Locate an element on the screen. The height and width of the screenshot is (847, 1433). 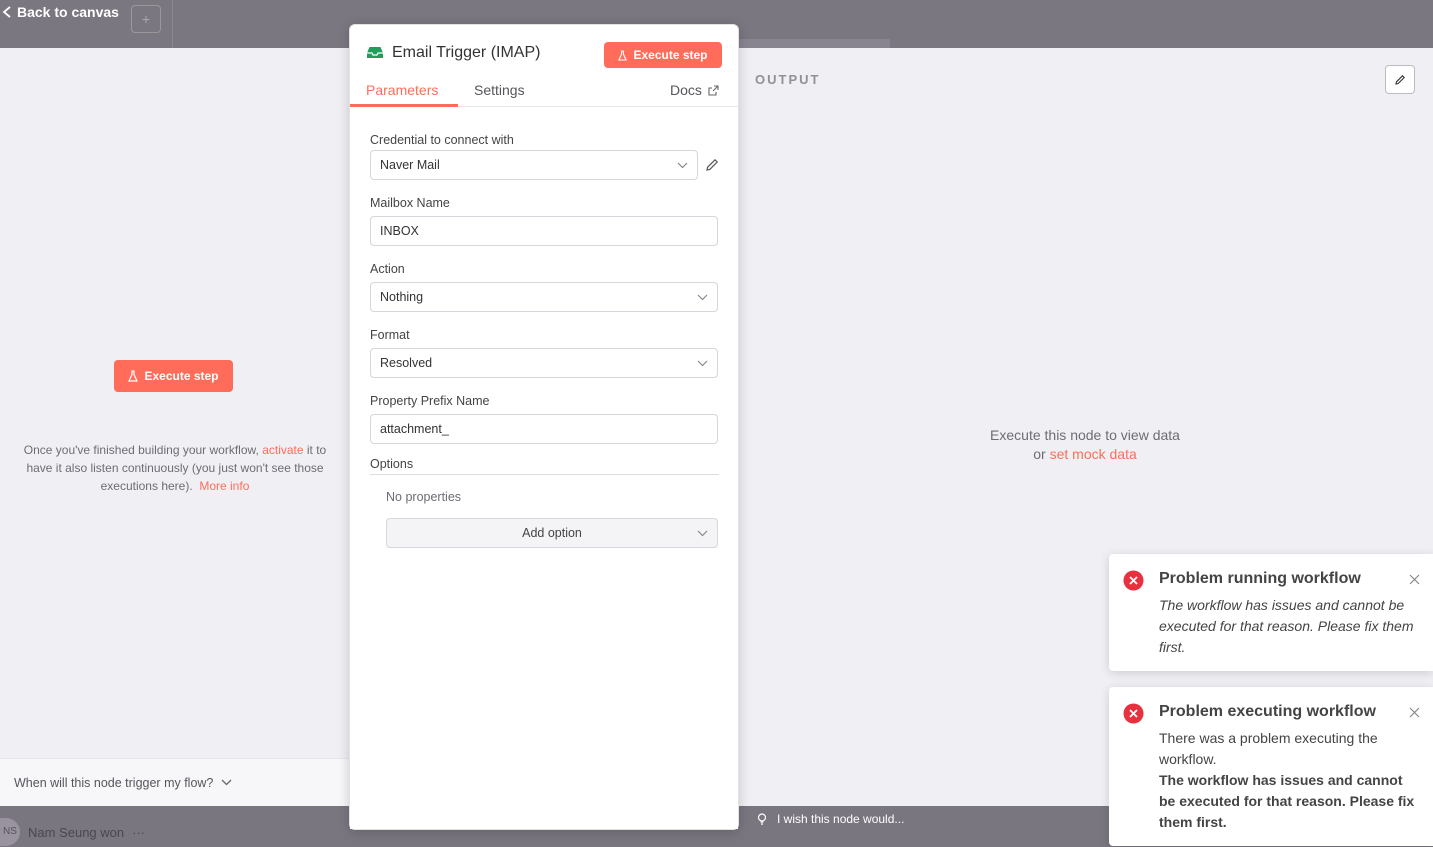
back-arrow-icon is located at coordinates (6, 12).